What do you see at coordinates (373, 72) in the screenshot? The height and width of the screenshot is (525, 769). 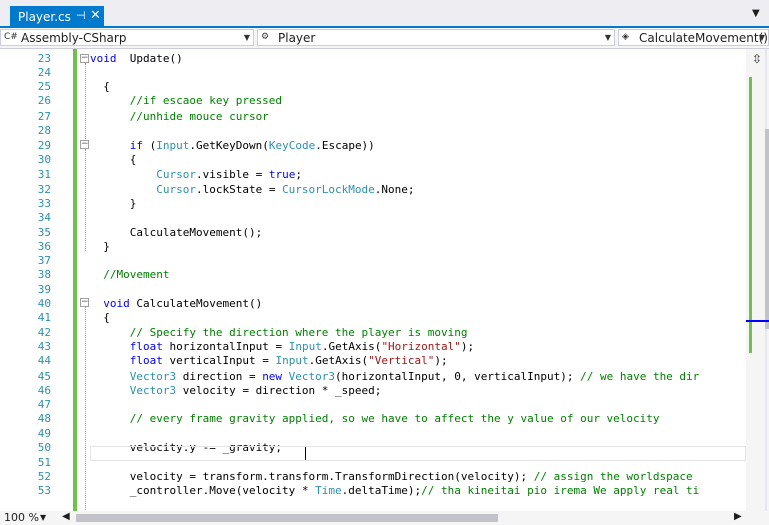 I see `code-line: 24` at bounding box center [373, 72].